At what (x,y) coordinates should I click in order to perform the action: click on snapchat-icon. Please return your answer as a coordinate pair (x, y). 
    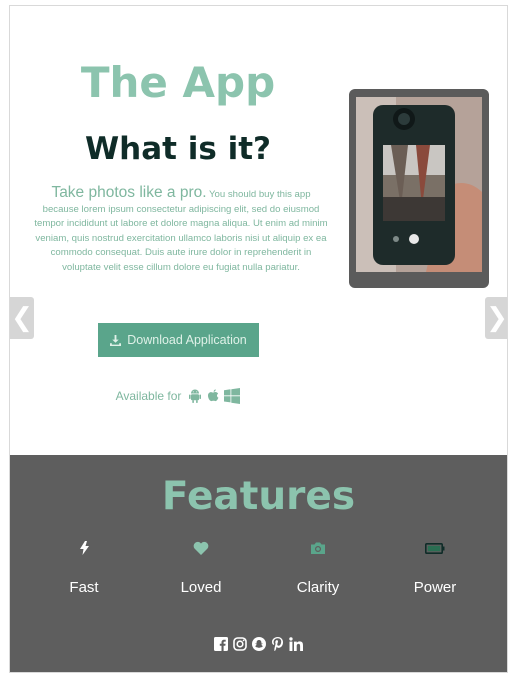
    Looking at the image, I should click on (259, 644).